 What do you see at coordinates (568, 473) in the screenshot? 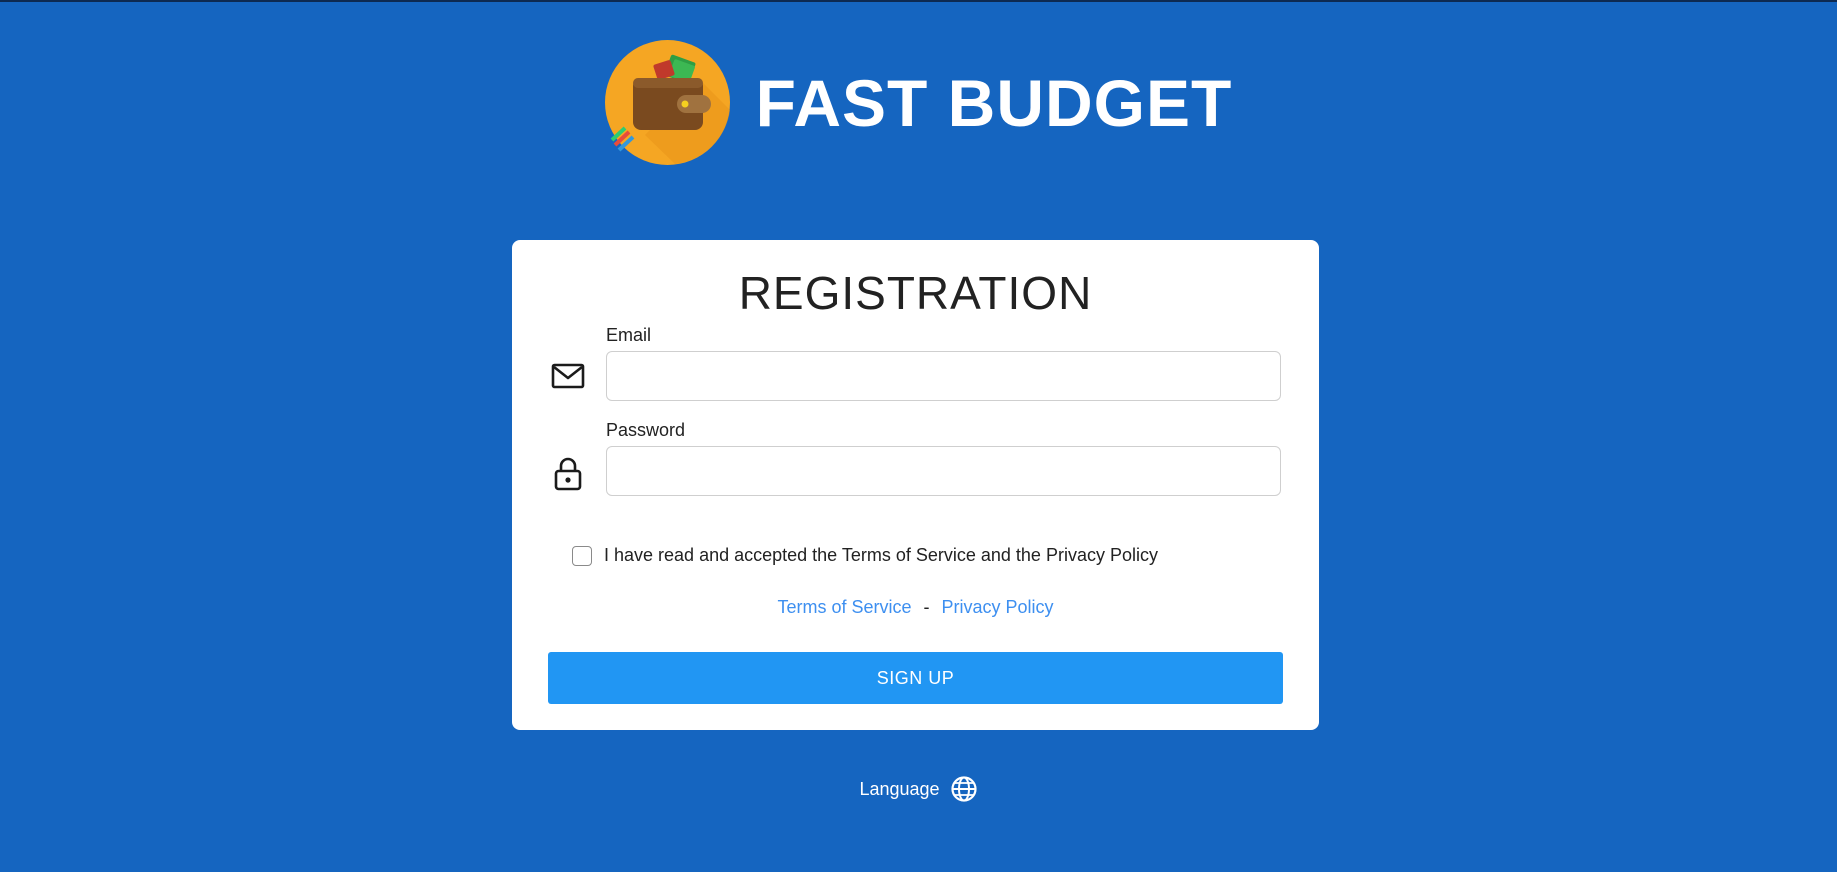
I see `lock-icon` at bounding box center [568, 473].